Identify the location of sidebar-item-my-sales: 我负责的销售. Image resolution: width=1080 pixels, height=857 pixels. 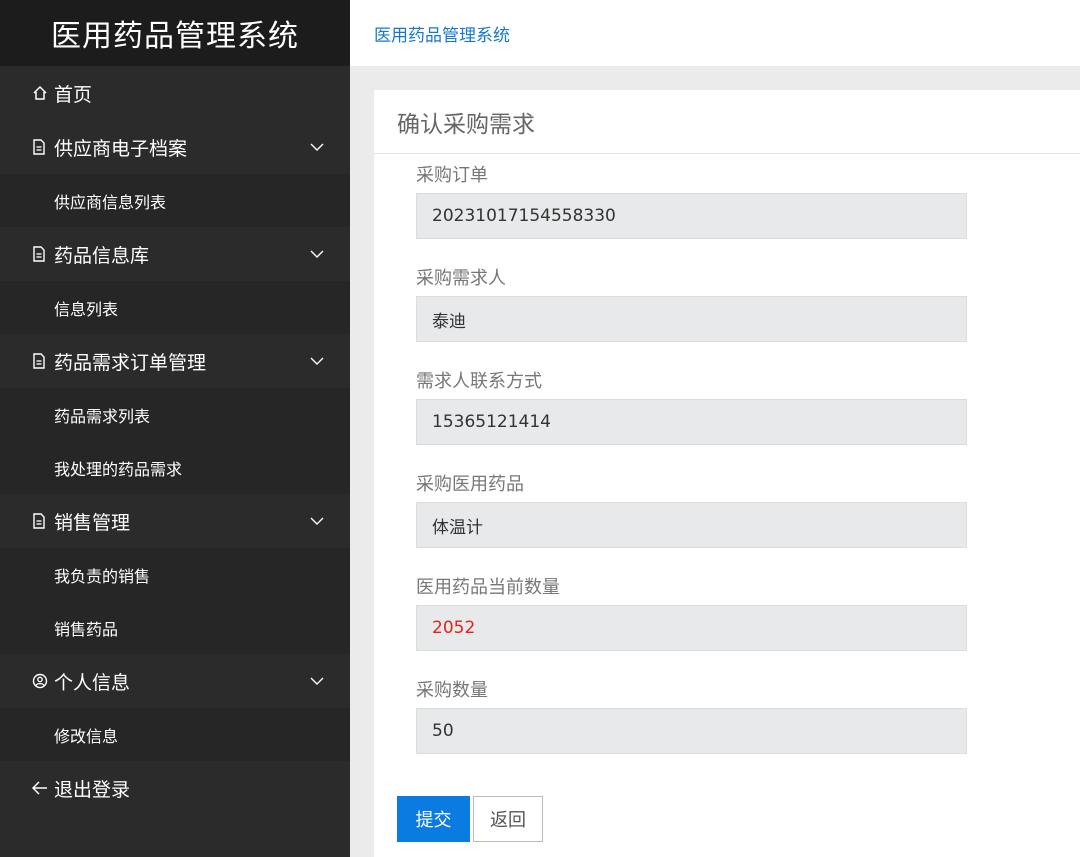
(175, 574).